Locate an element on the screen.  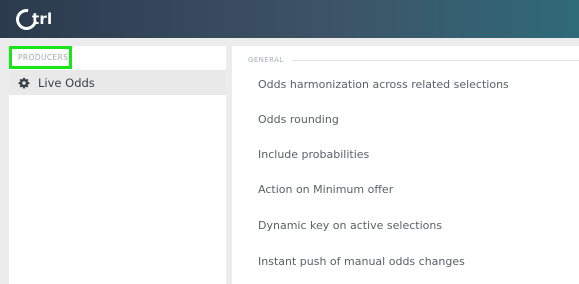
general-section-header: GENERAL is located at coordinates (413, 60).